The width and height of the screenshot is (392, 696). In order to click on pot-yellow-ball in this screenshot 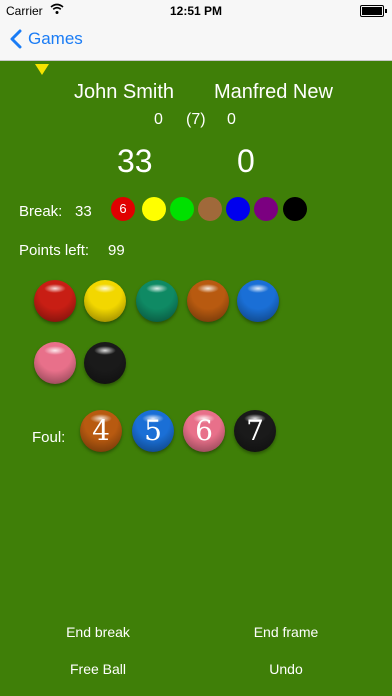, I will do `click(105, 301)`.